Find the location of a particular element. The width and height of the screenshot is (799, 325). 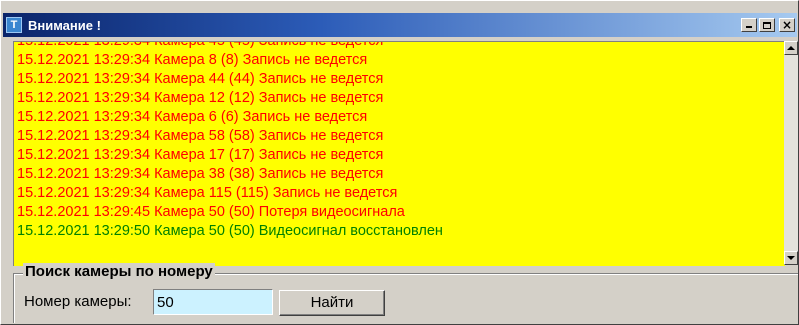

arrow-down-icon is located at coordinates (791, 258).